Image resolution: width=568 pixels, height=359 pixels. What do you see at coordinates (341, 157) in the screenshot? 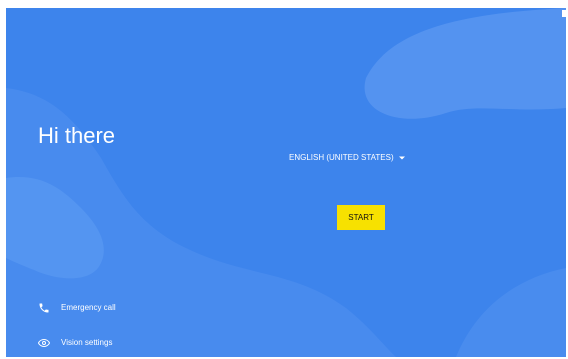
I see `language-label: ENGLISH (UNITED STATES)` at bounding box center [341, 157].